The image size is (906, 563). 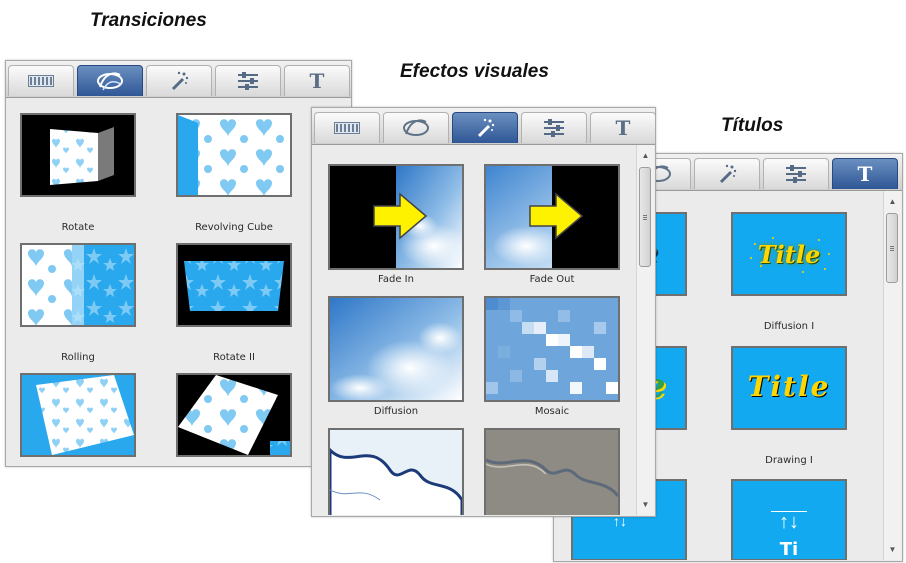 What do you see at coordinates (396, 279) in the screenshot?
I see `thumbnail-label: Fade In` at bounding box center [396, 279].